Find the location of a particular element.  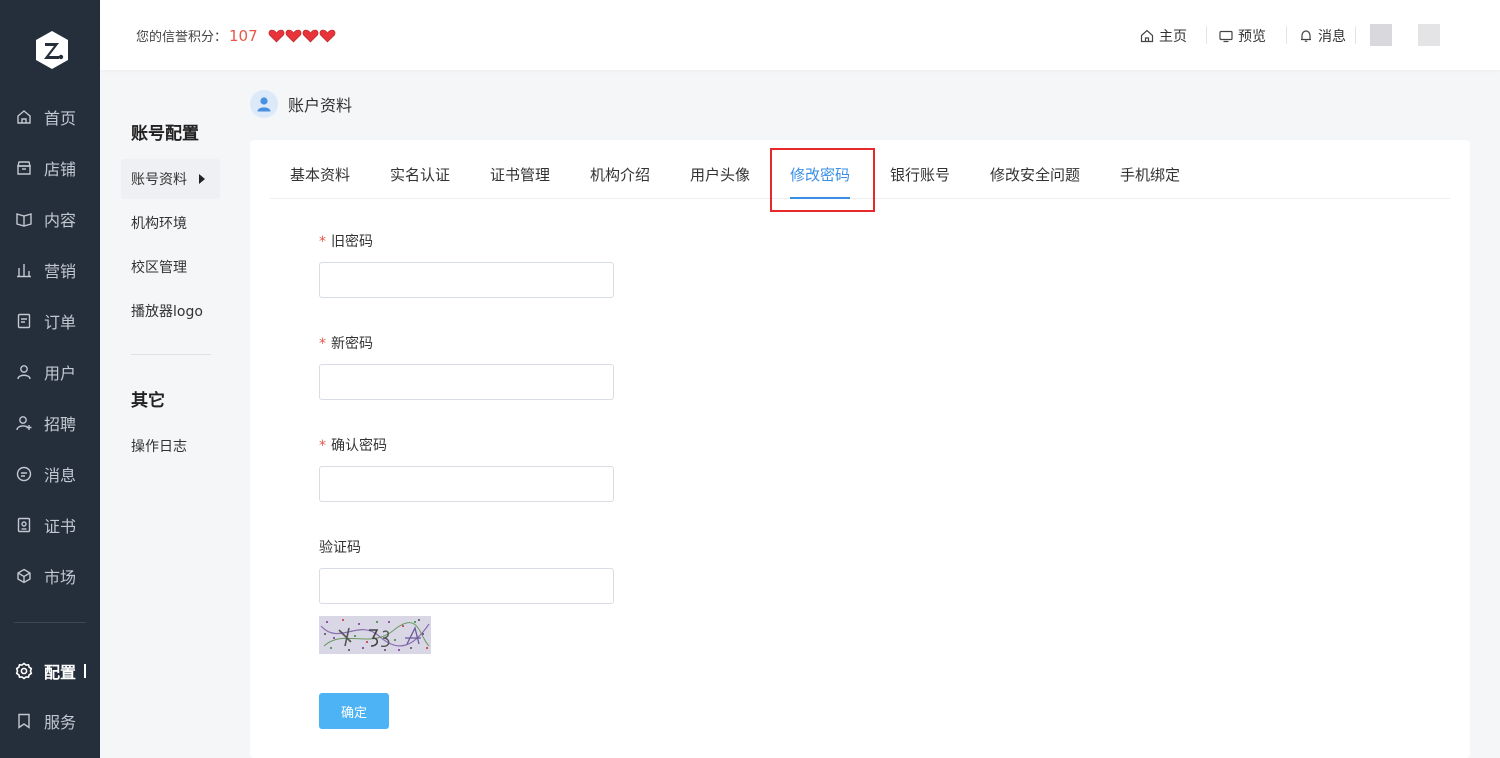

old-password-label: * 旧密码 is located at coordinates (346, 241).